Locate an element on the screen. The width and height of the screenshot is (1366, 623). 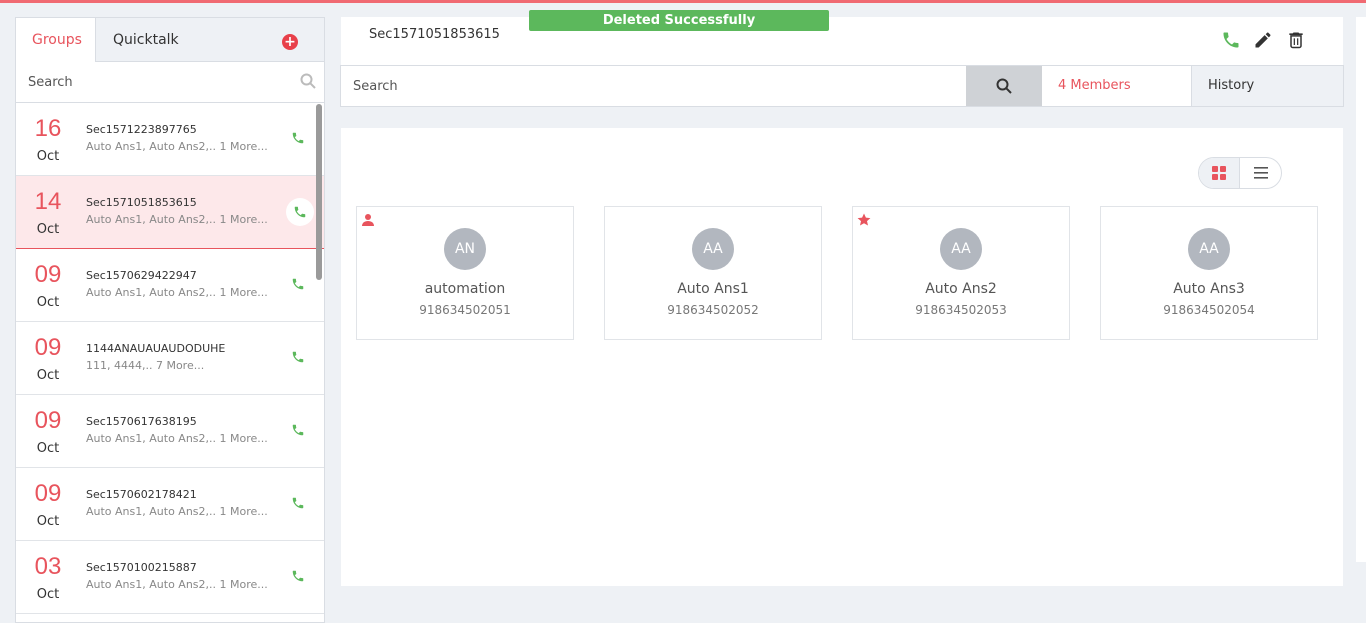
group-search is located at coordinates (170, 82).